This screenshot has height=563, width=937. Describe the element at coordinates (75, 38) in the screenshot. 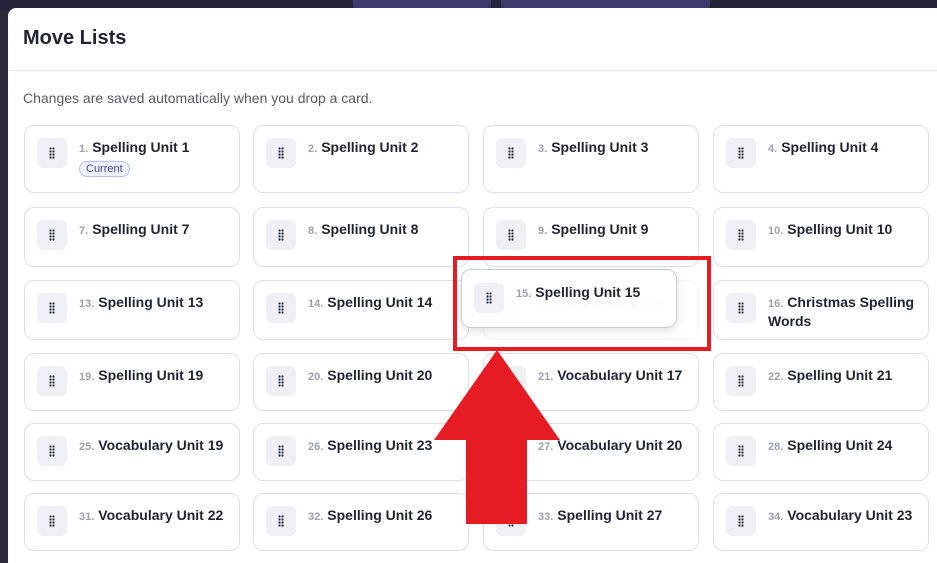

I see `modal-title: Move Lists` at that location.